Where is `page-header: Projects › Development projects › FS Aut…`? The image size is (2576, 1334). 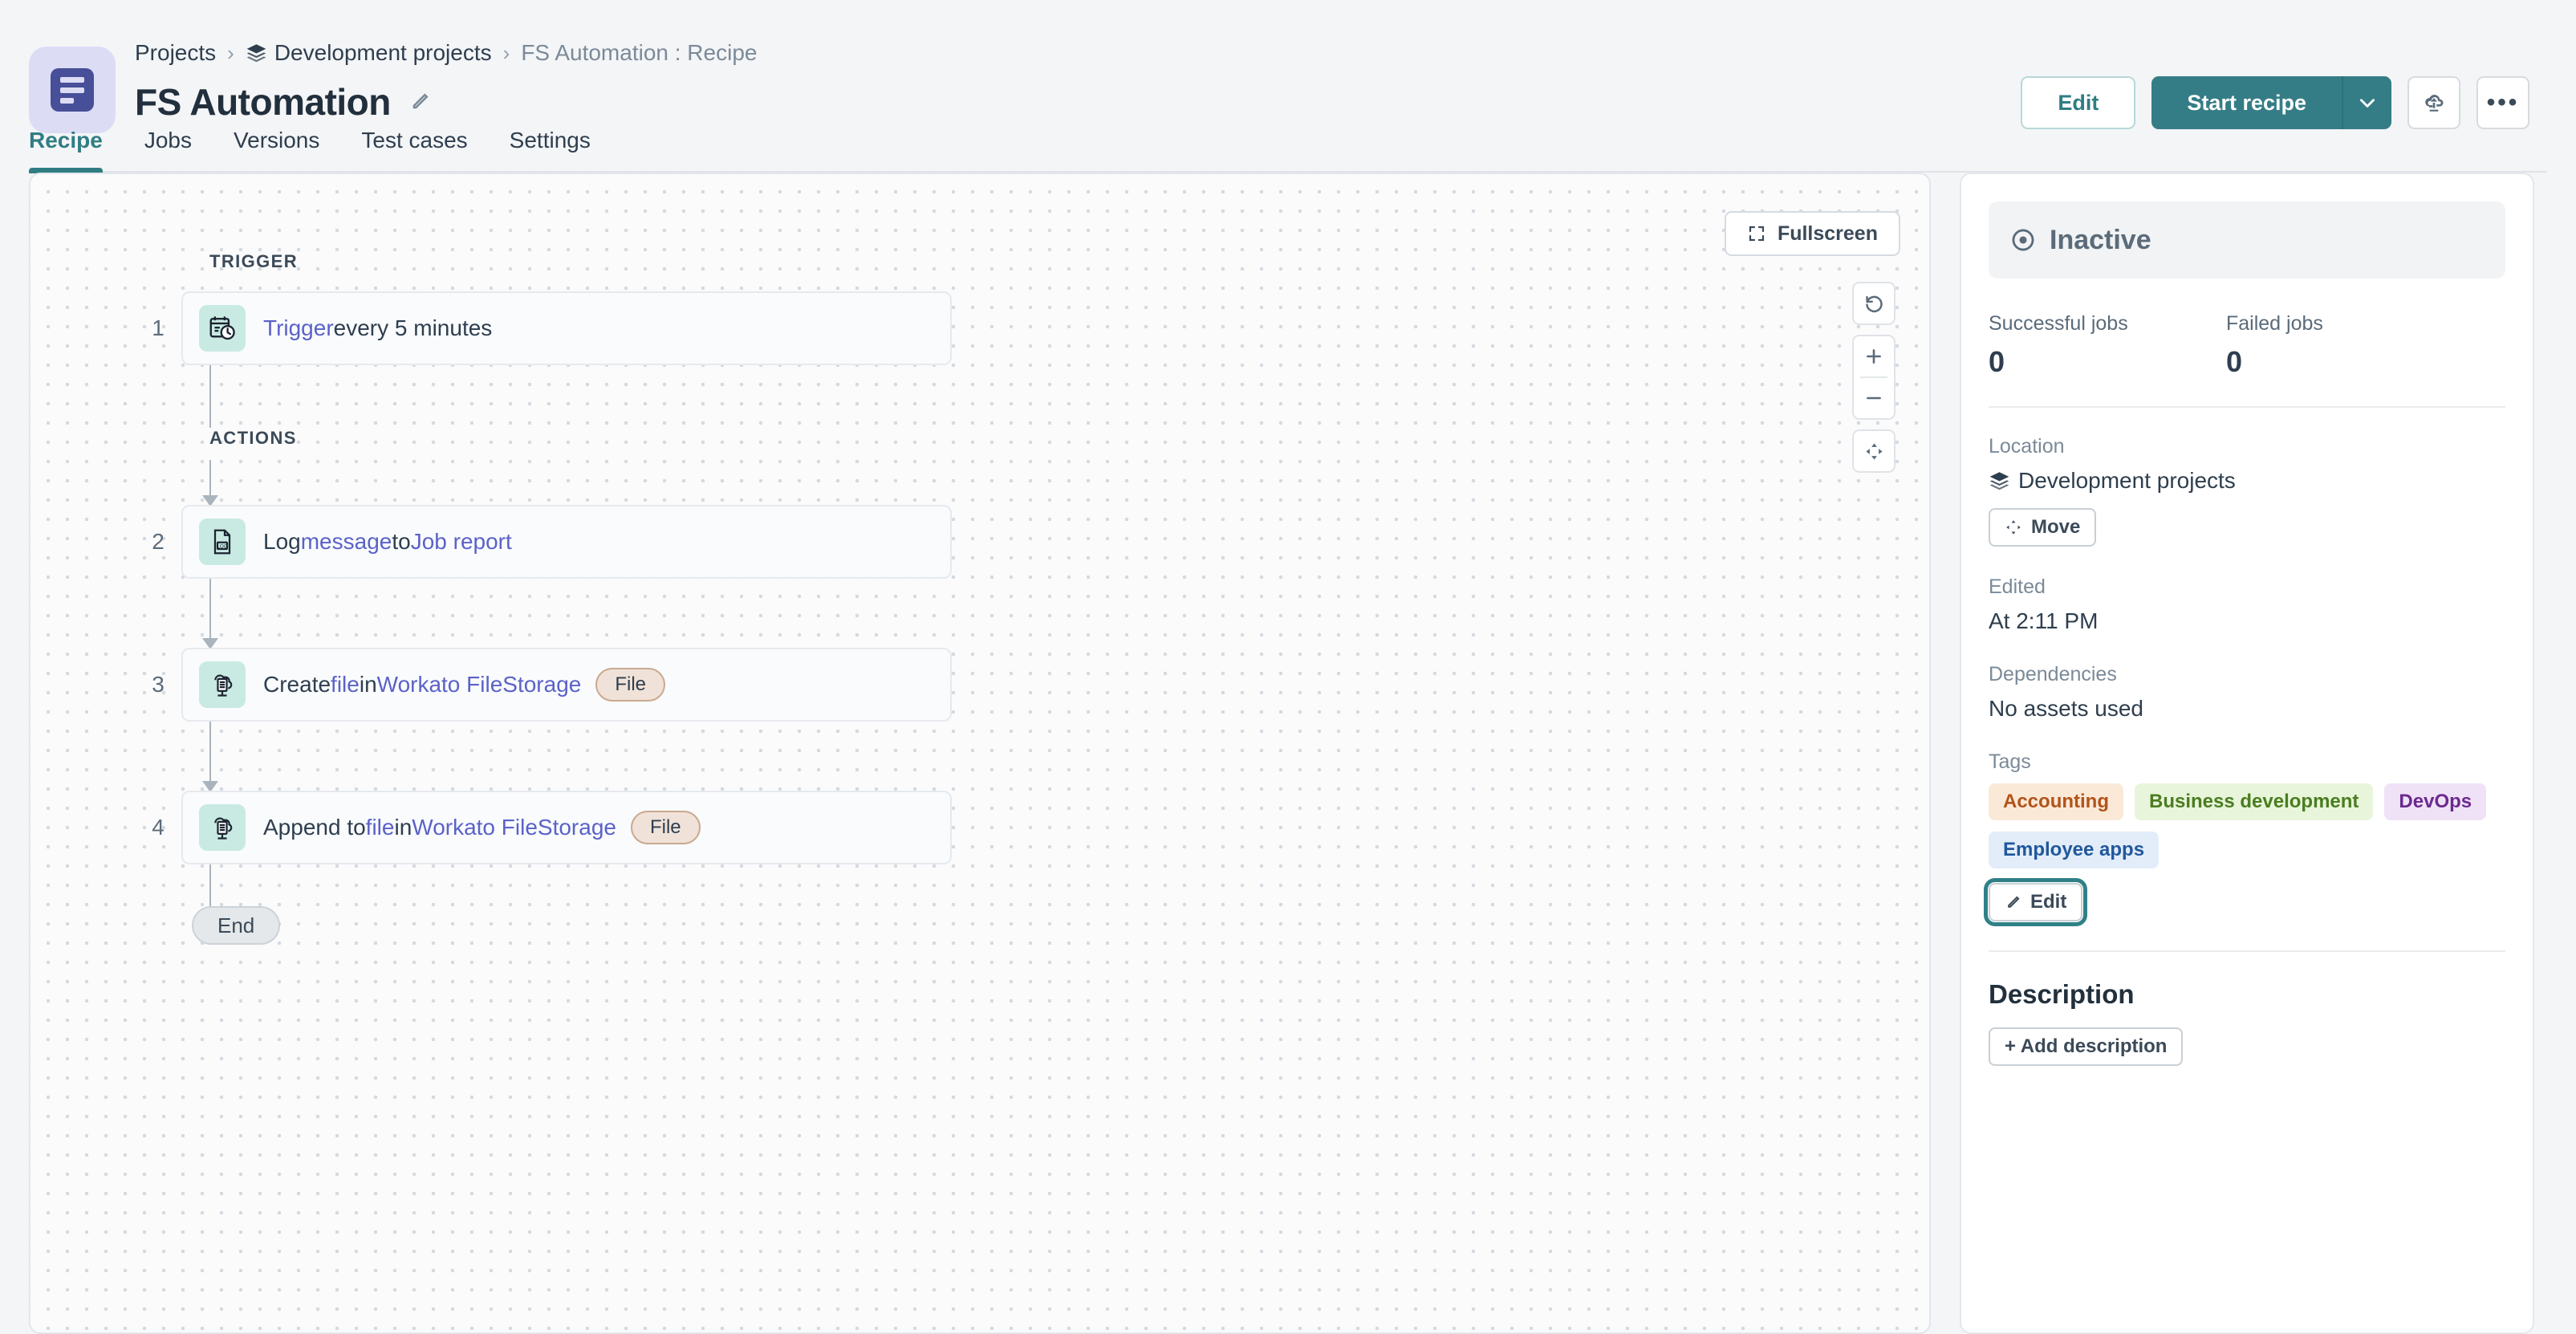
page-header: Projects › Development projects › FS Aut… is located at coordinates (1288, 86).